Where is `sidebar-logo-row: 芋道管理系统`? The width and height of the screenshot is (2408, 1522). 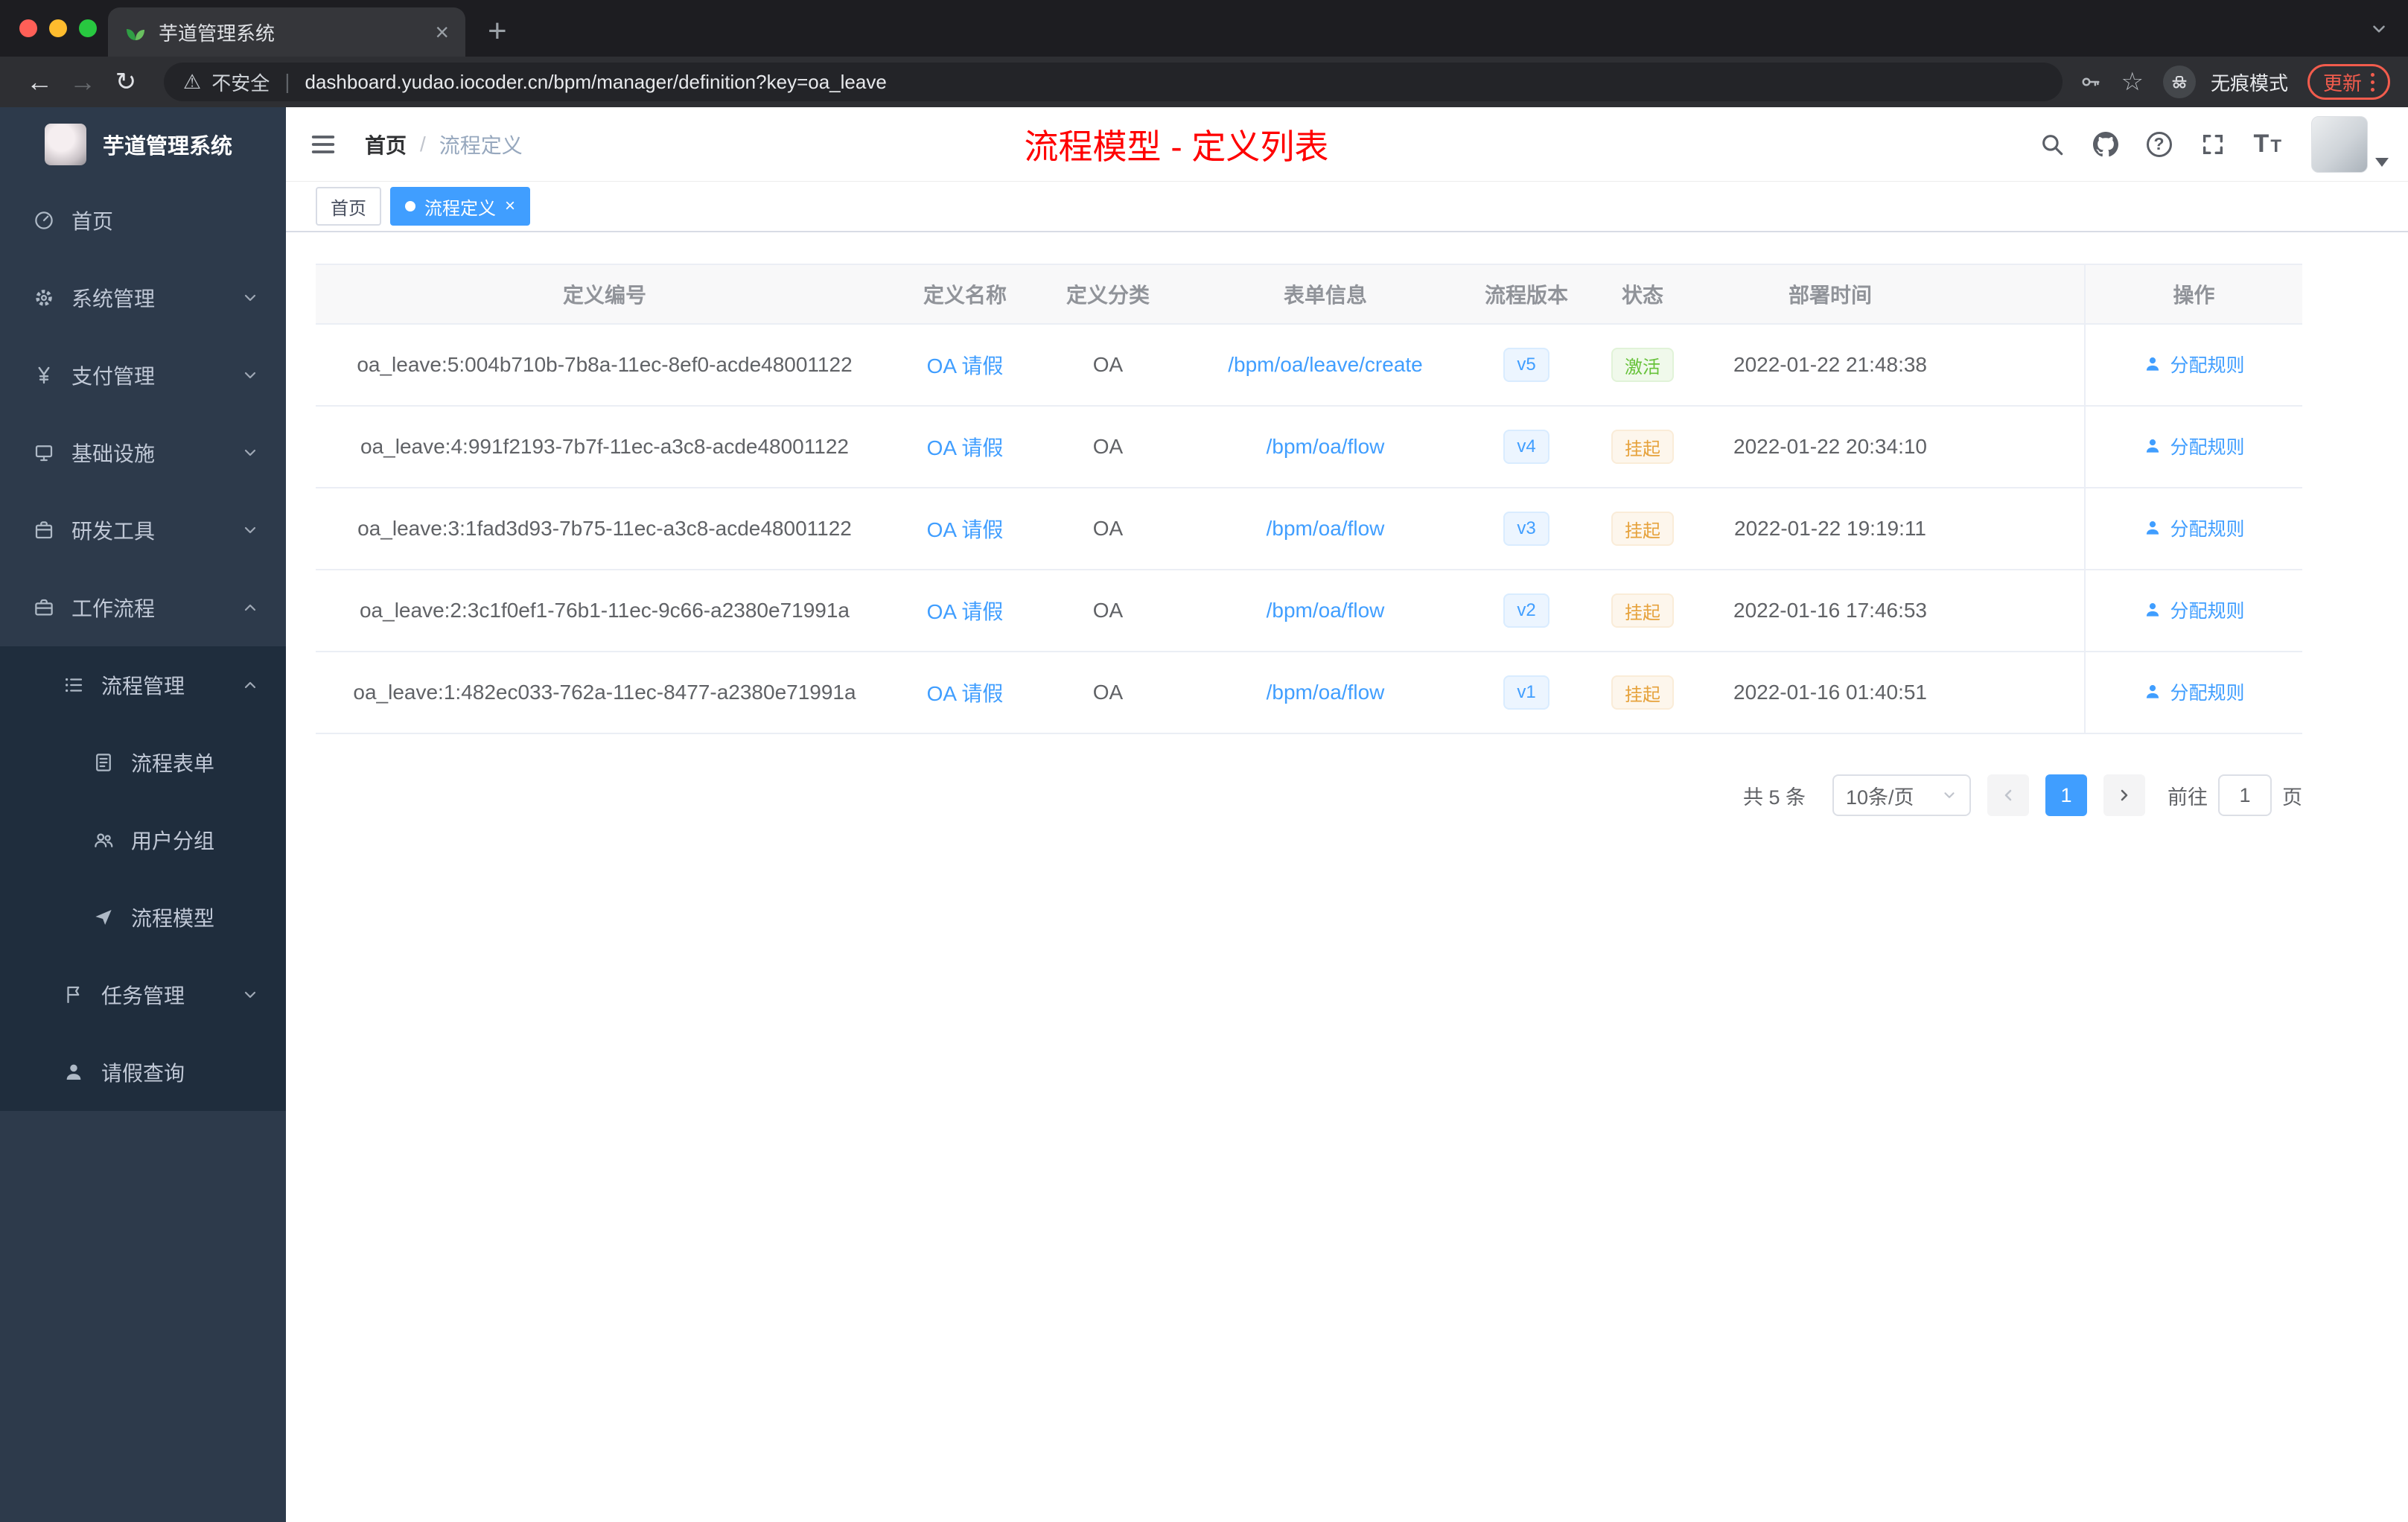
sidebar-logo-row: 芋道管理系统 is located at coordinates (143, 144).